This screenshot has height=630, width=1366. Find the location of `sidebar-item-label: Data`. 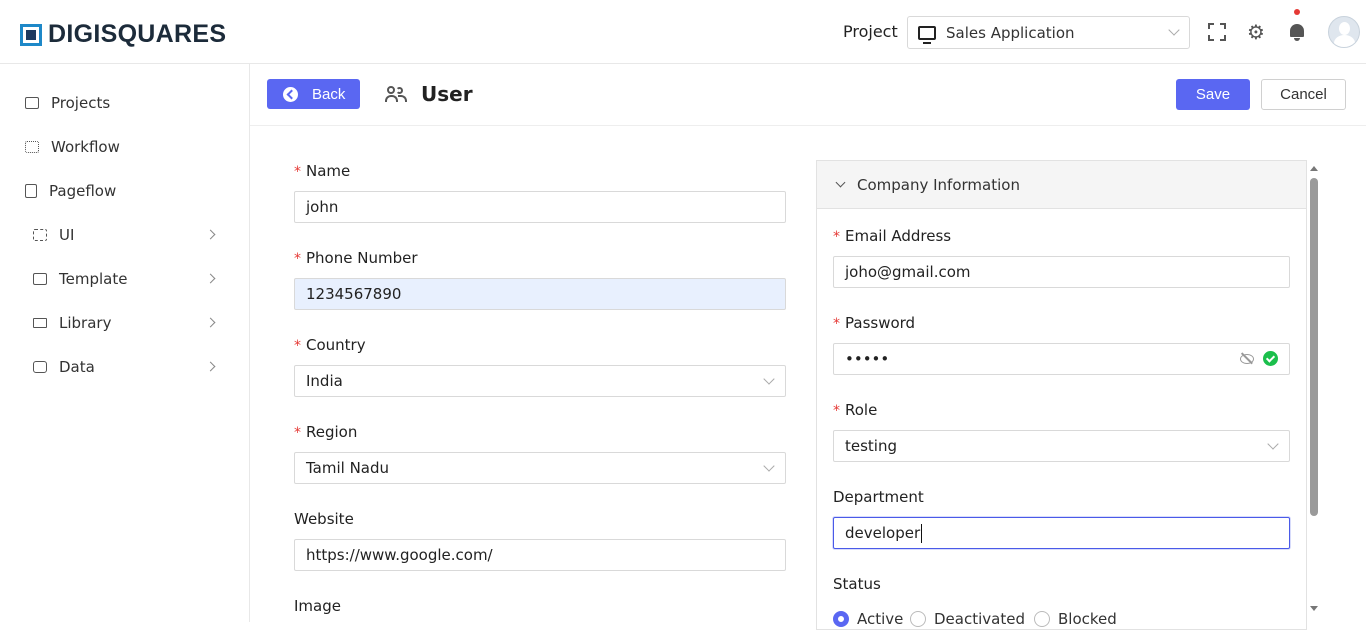

sidebar-item-label: Data is located at coordinates (77, 367).